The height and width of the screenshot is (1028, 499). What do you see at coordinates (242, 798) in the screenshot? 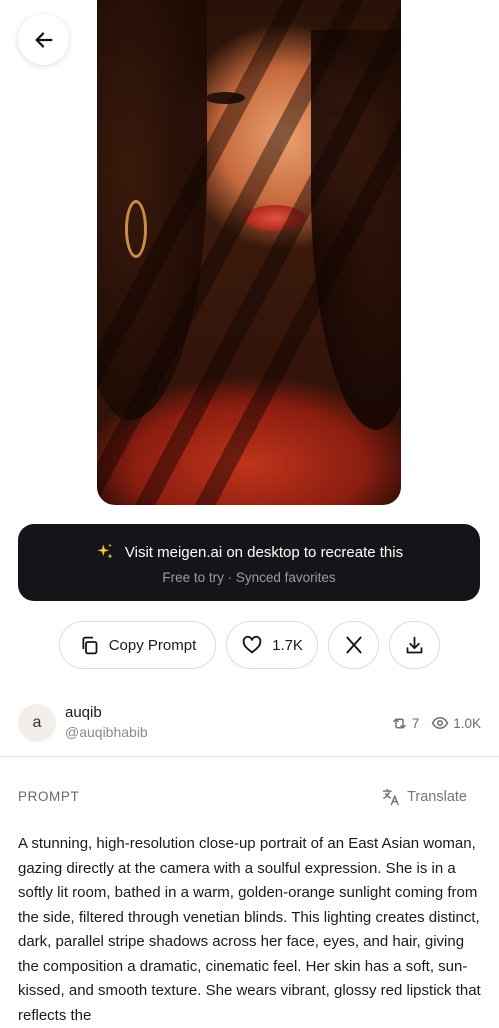
I see `prompt-header: PROMPT Translate` at bounding box center [242, 798].